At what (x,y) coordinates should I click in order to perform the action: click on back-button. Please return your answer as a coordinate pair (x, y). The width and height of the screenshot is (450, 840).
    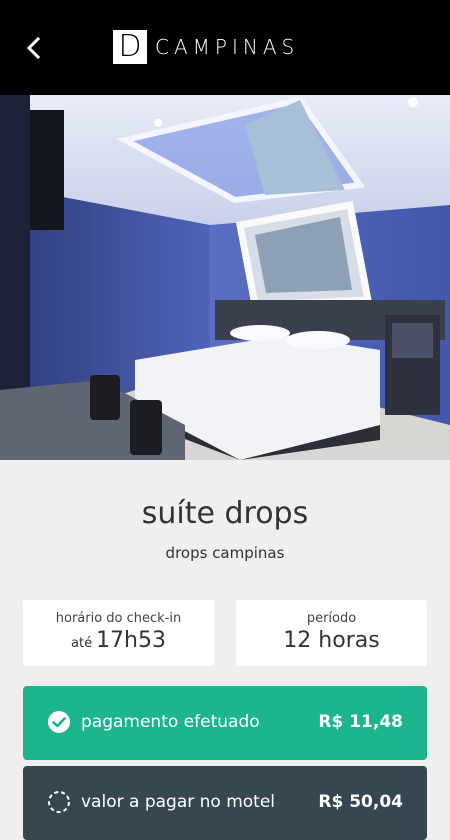
    Looking at the image, I should click on (34, 48).